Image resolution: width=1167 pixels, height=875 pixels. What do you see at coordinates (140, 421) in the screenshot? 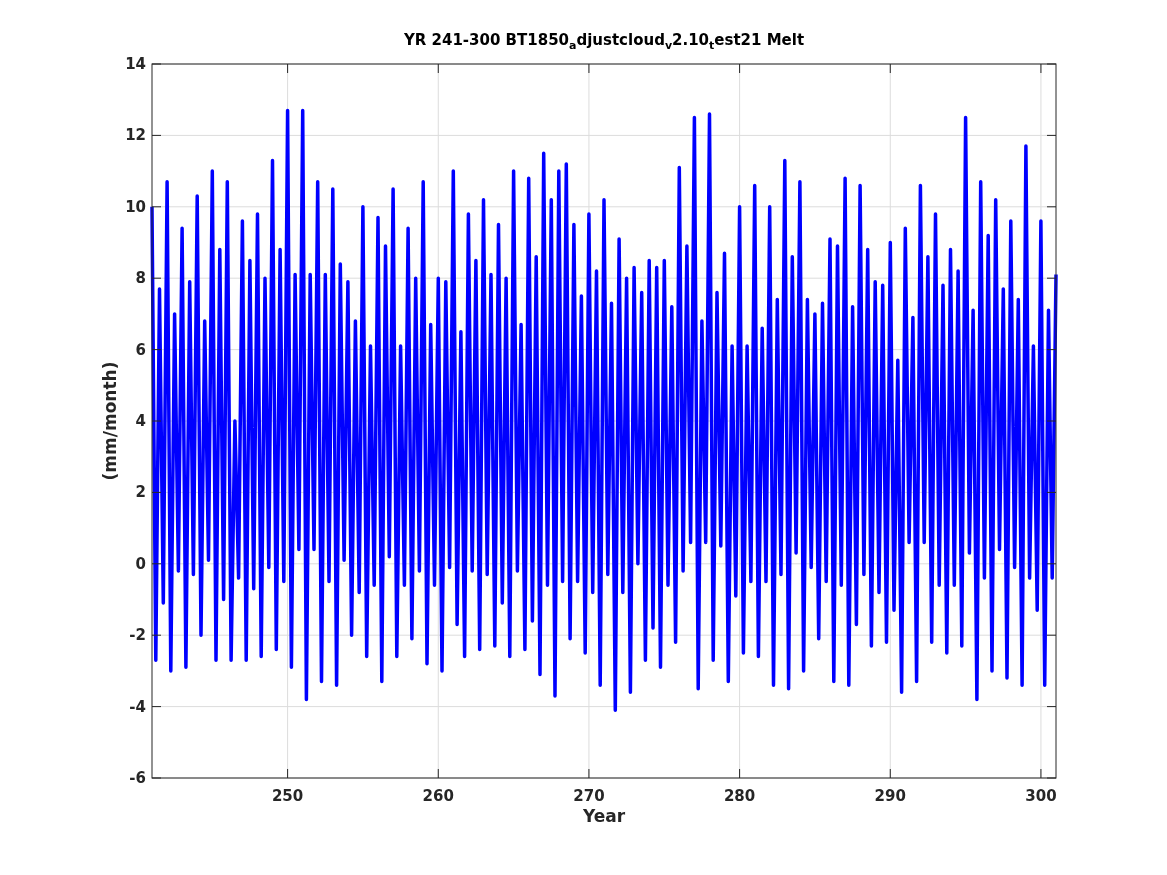
I see `tick-label: 4` at bounding box center [140, 421].